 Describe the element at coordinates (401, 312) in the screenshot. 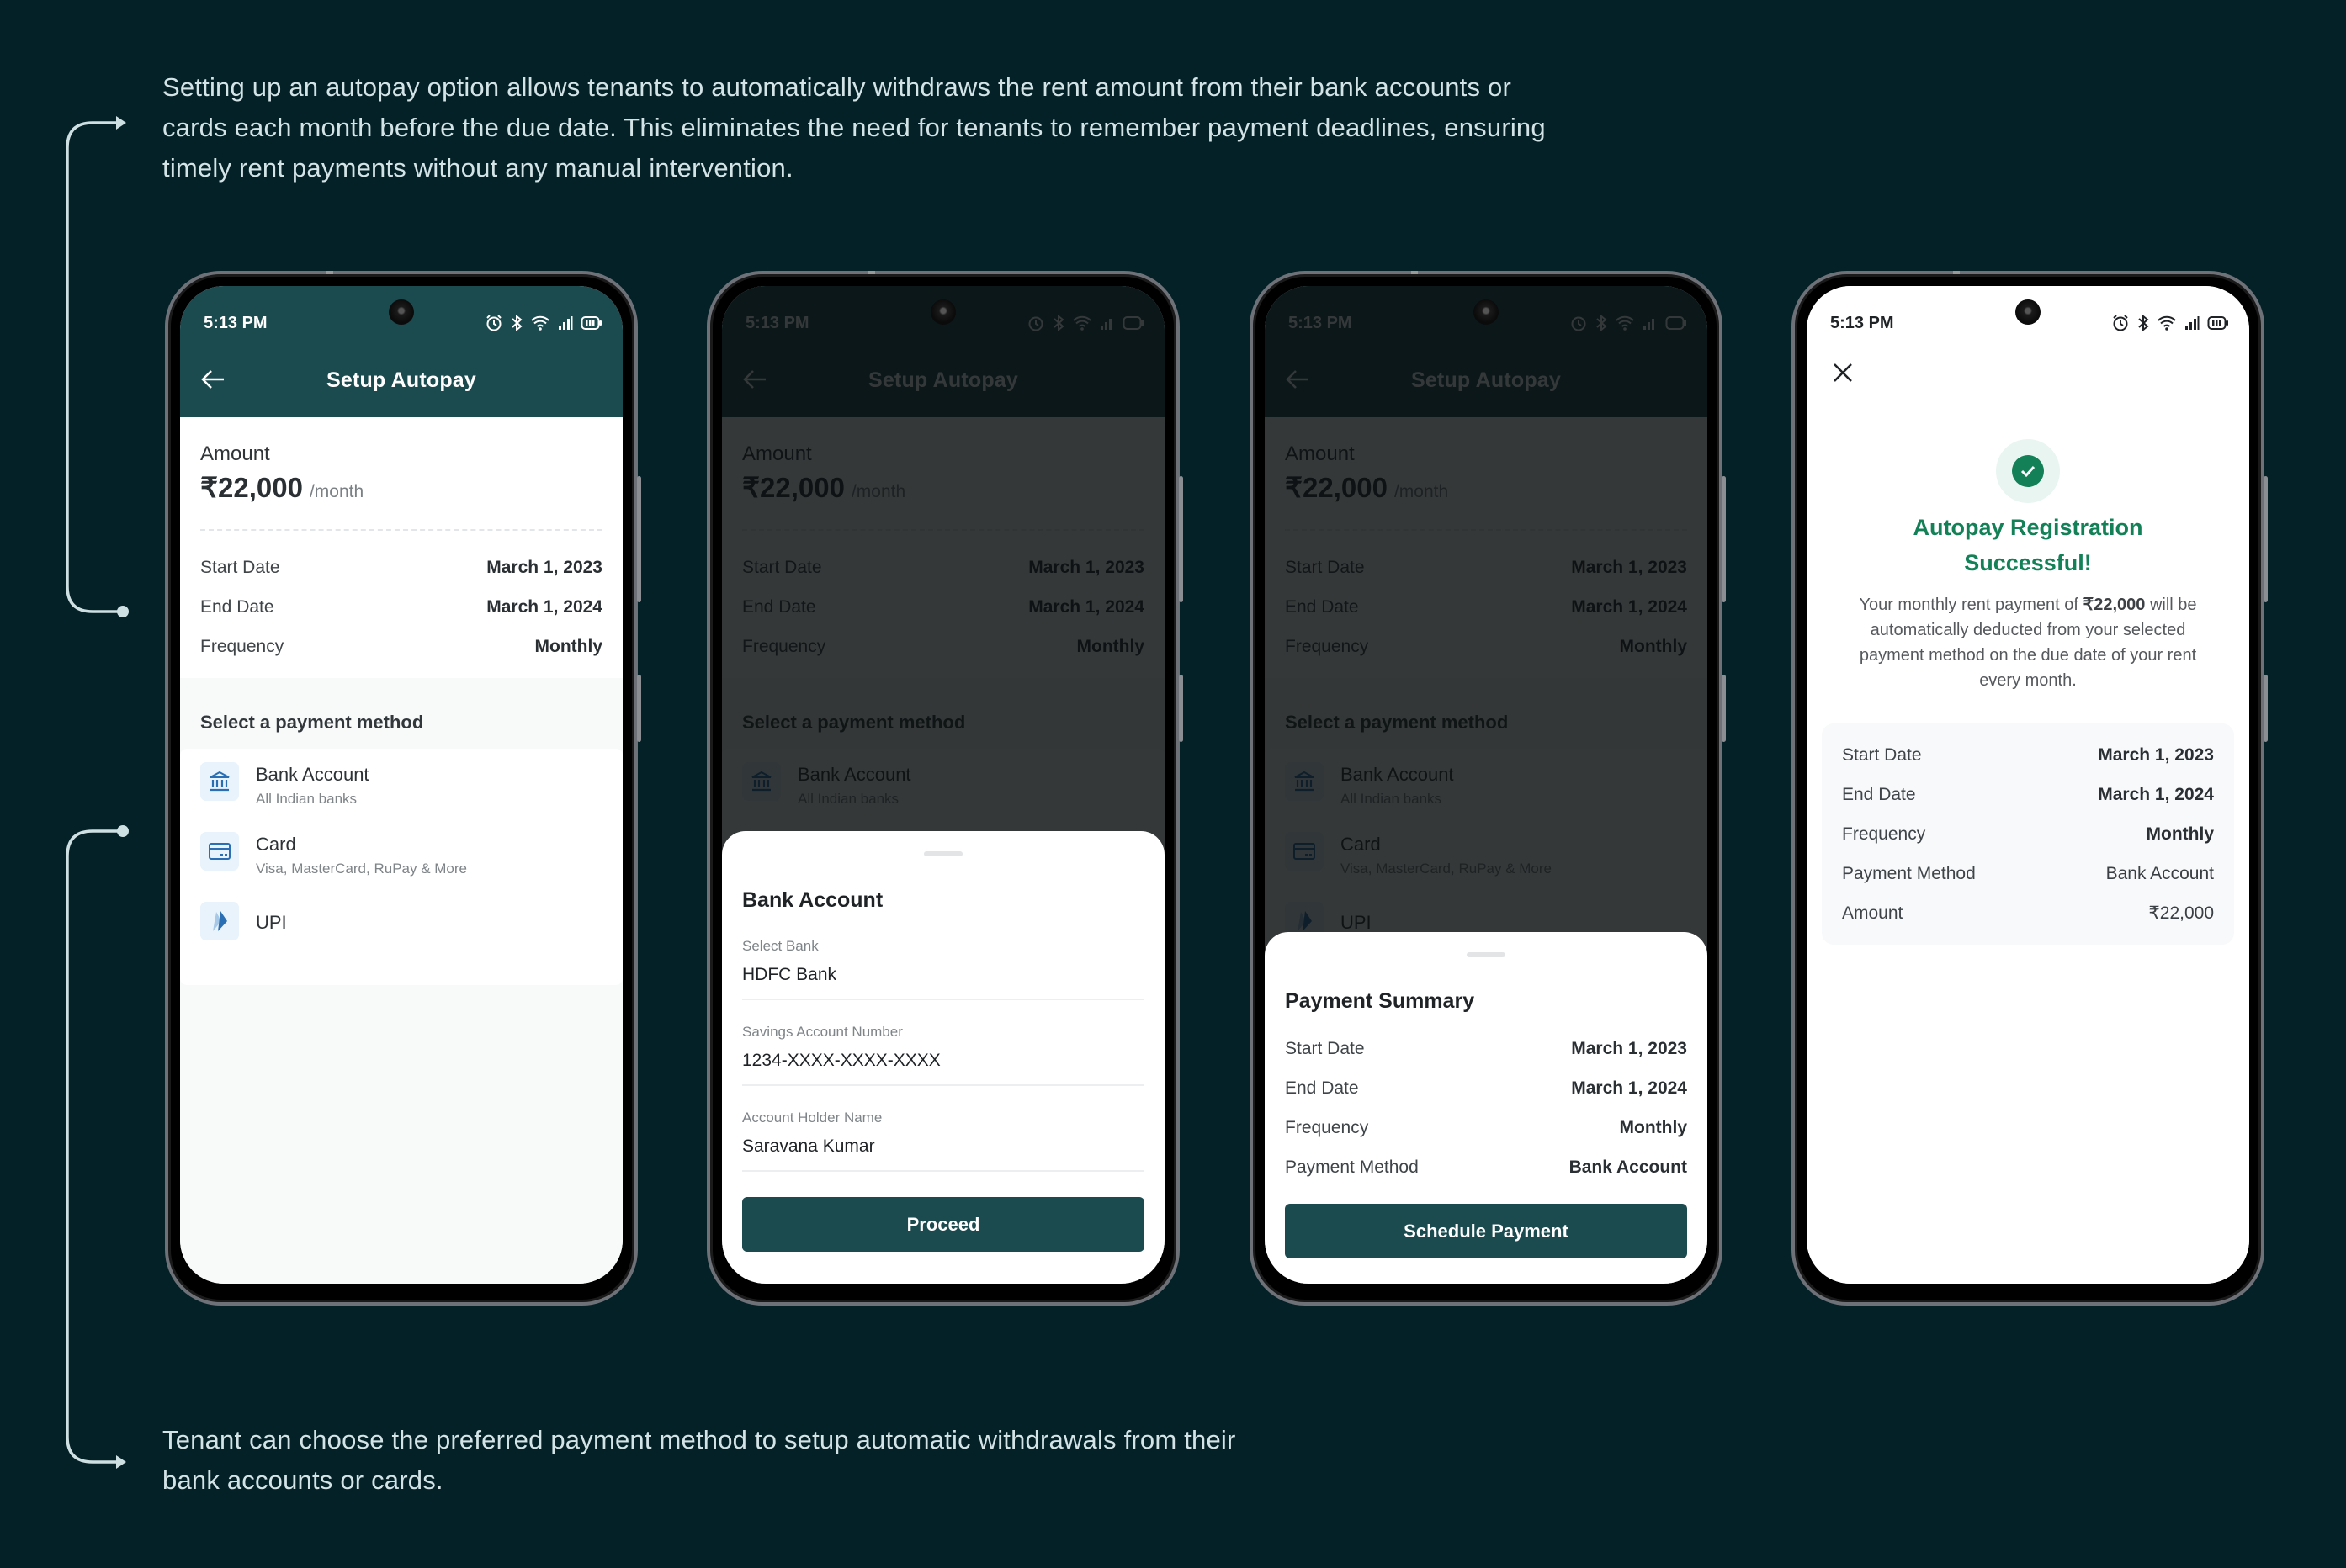

I see `front-camera` at that location.